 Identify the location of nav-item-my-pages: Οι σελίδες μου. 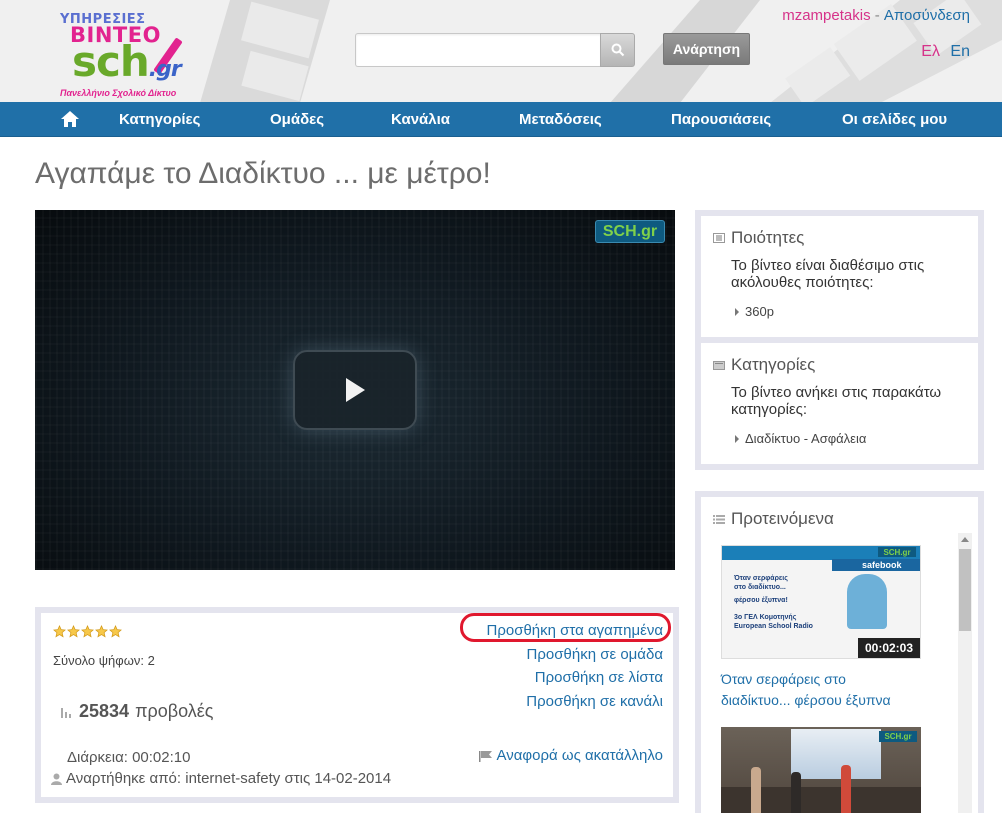
(894, 119).